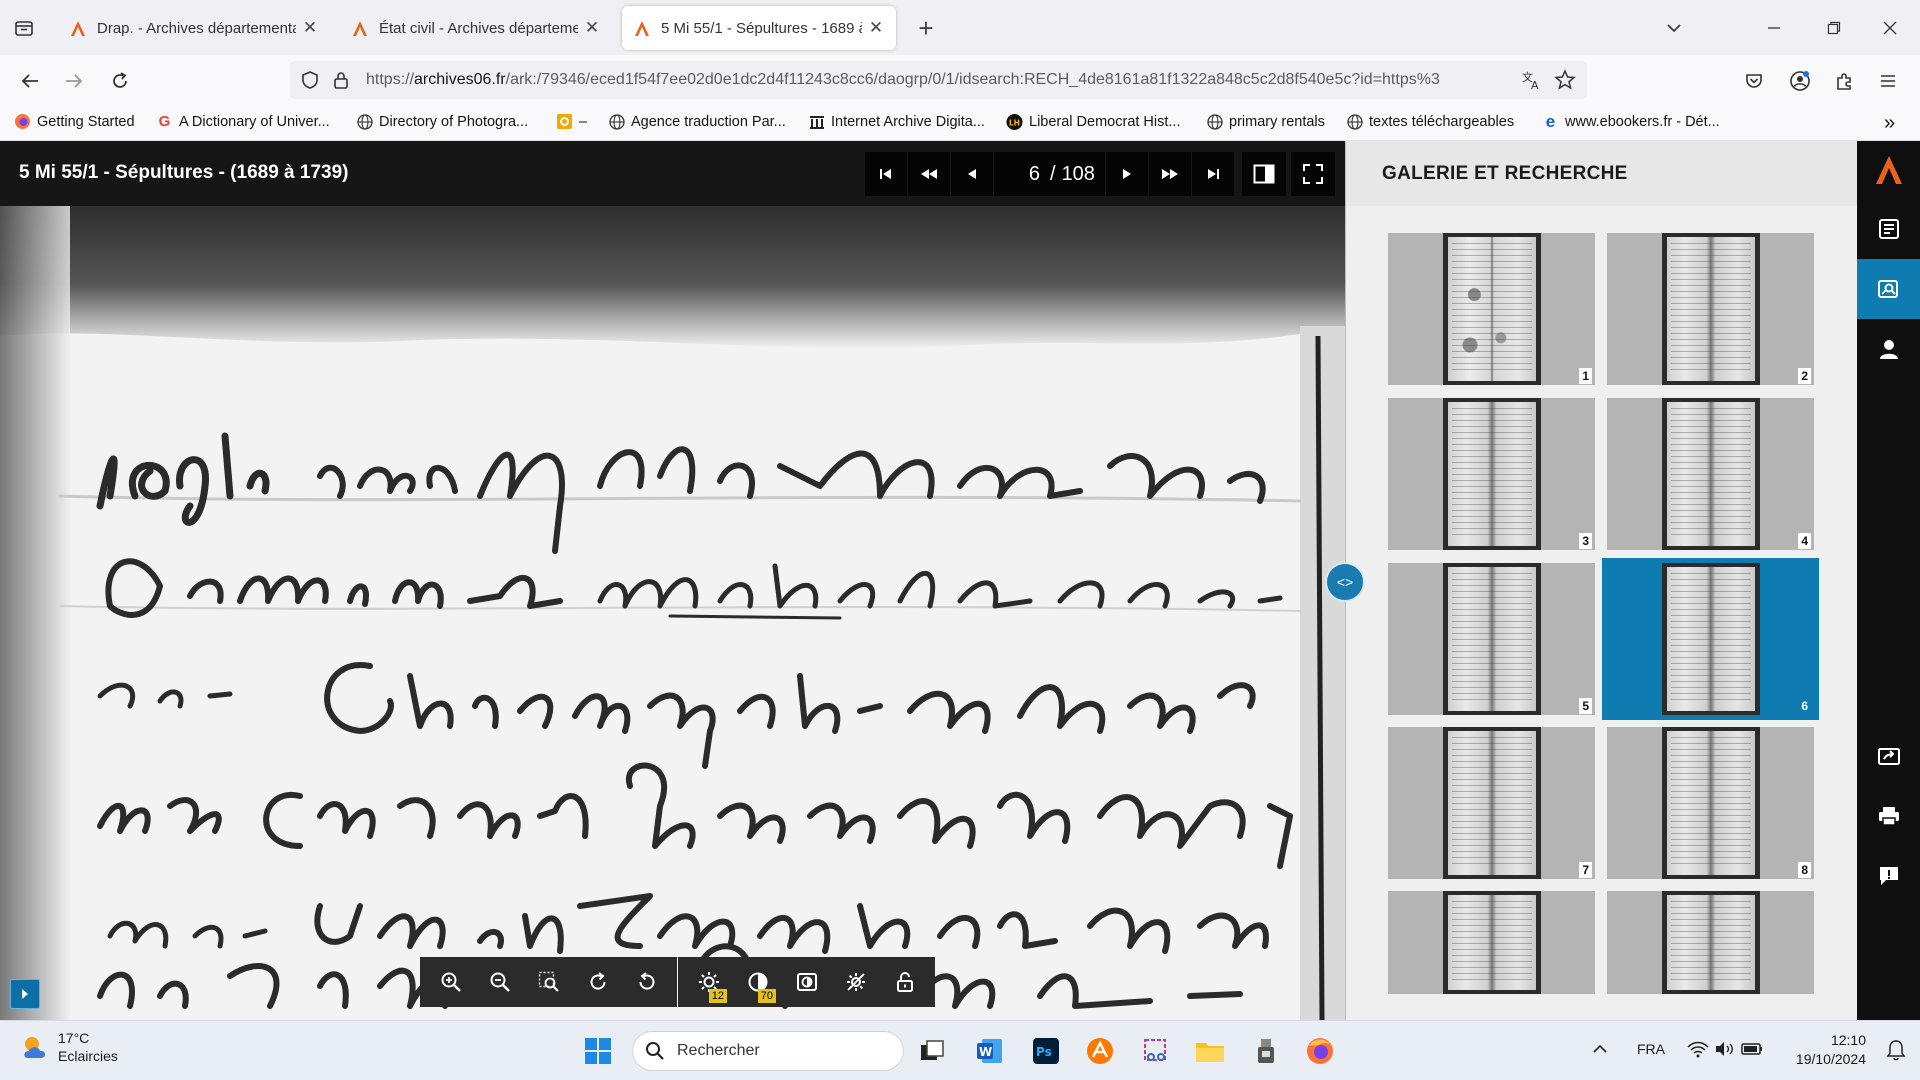  I want to click on print-icon, so click(1888, 816).